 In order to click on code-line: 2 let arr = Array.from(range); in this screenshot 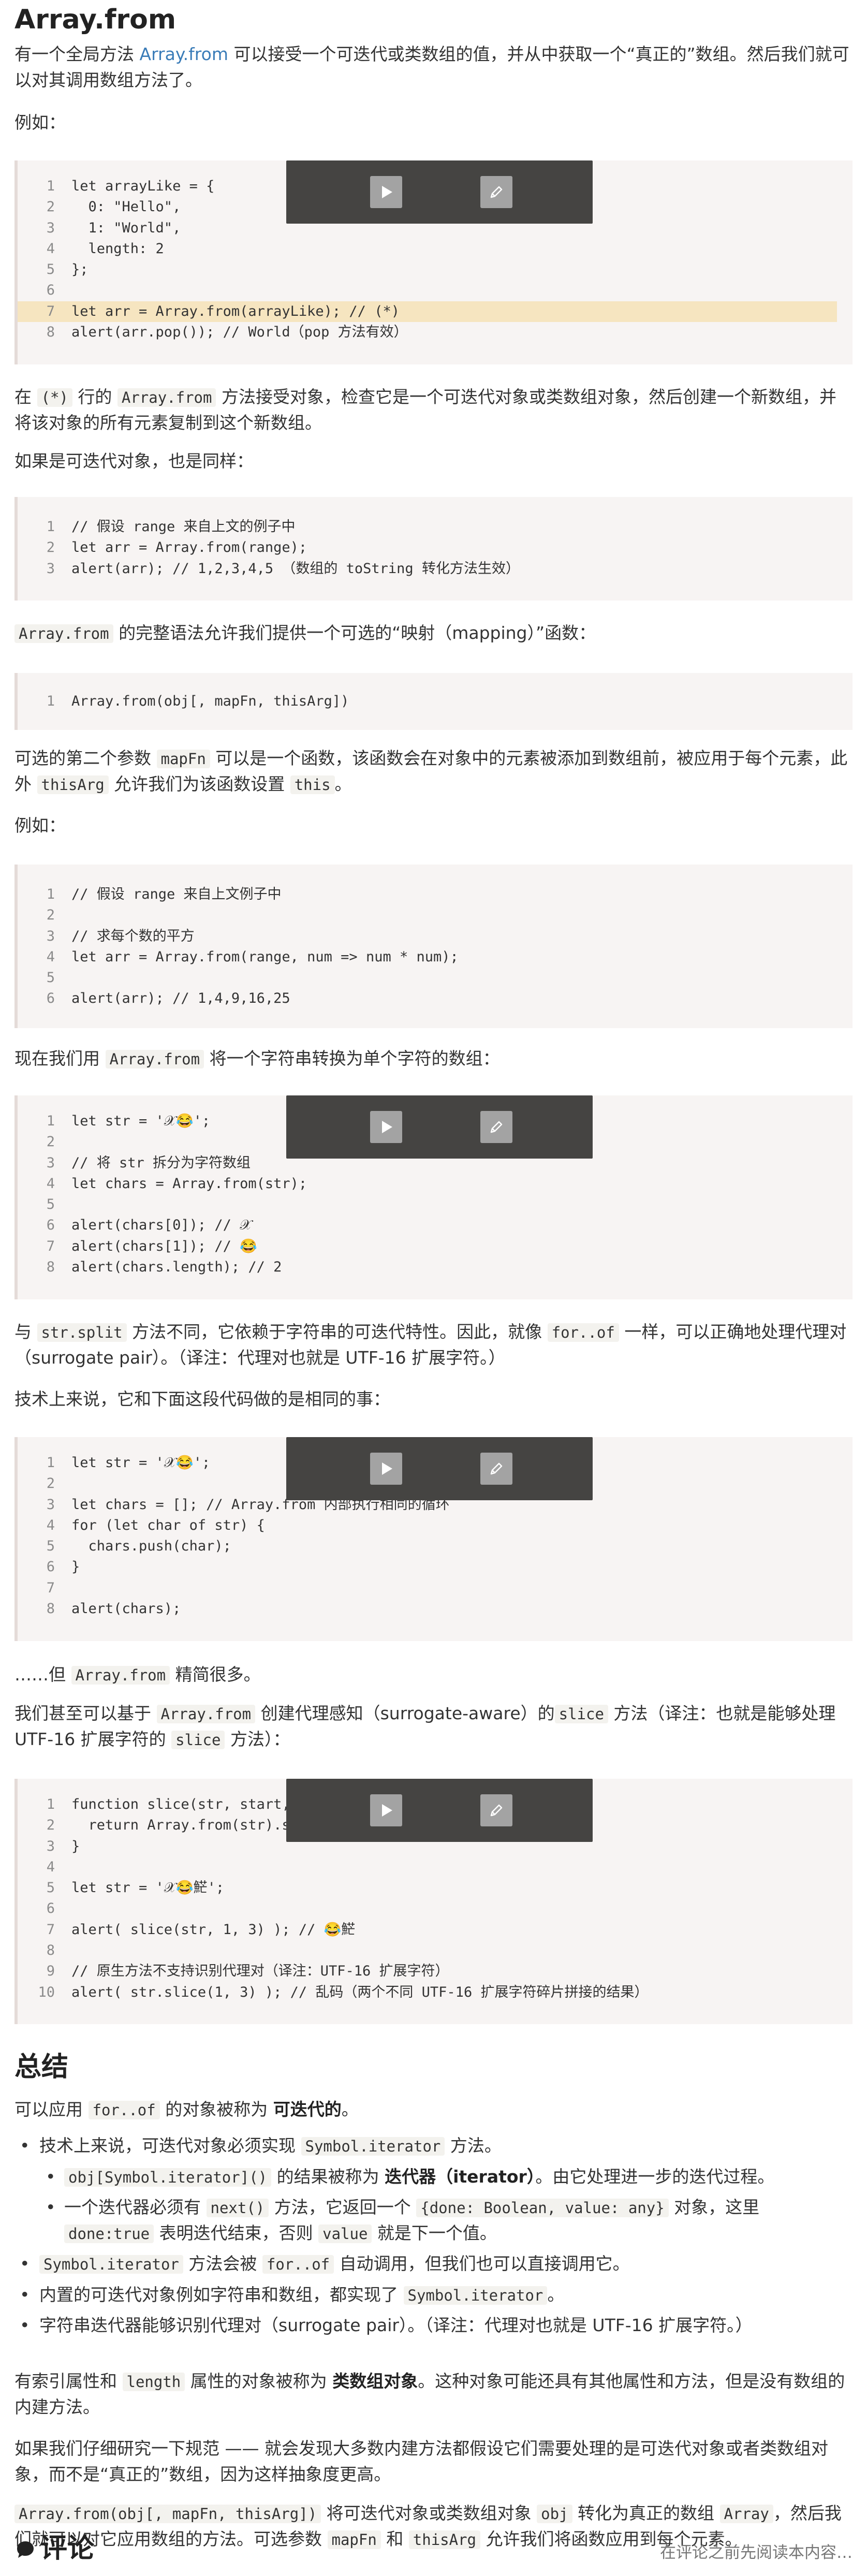, I will do `click(435, 548)`.